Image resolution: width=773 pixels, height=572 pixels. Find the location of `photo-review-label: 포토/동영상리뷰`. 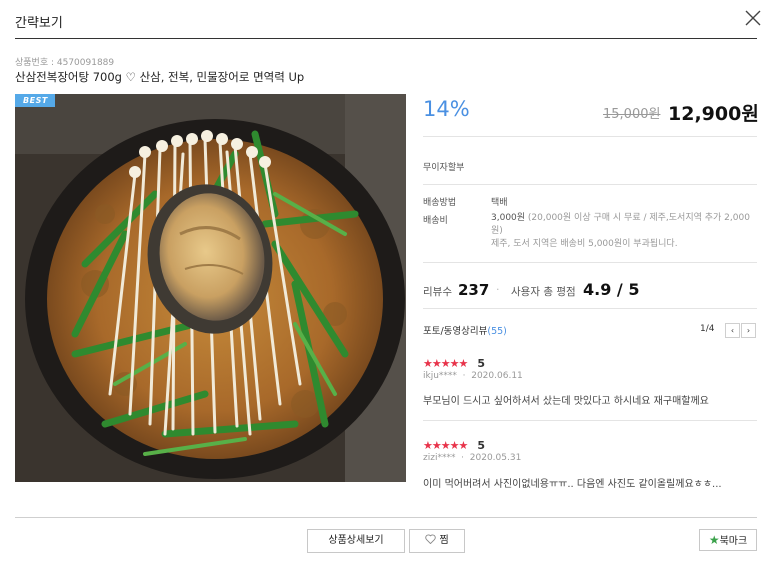

photo-review-label: 포토/동영상리뷰 is located at coordinates (455, 331).